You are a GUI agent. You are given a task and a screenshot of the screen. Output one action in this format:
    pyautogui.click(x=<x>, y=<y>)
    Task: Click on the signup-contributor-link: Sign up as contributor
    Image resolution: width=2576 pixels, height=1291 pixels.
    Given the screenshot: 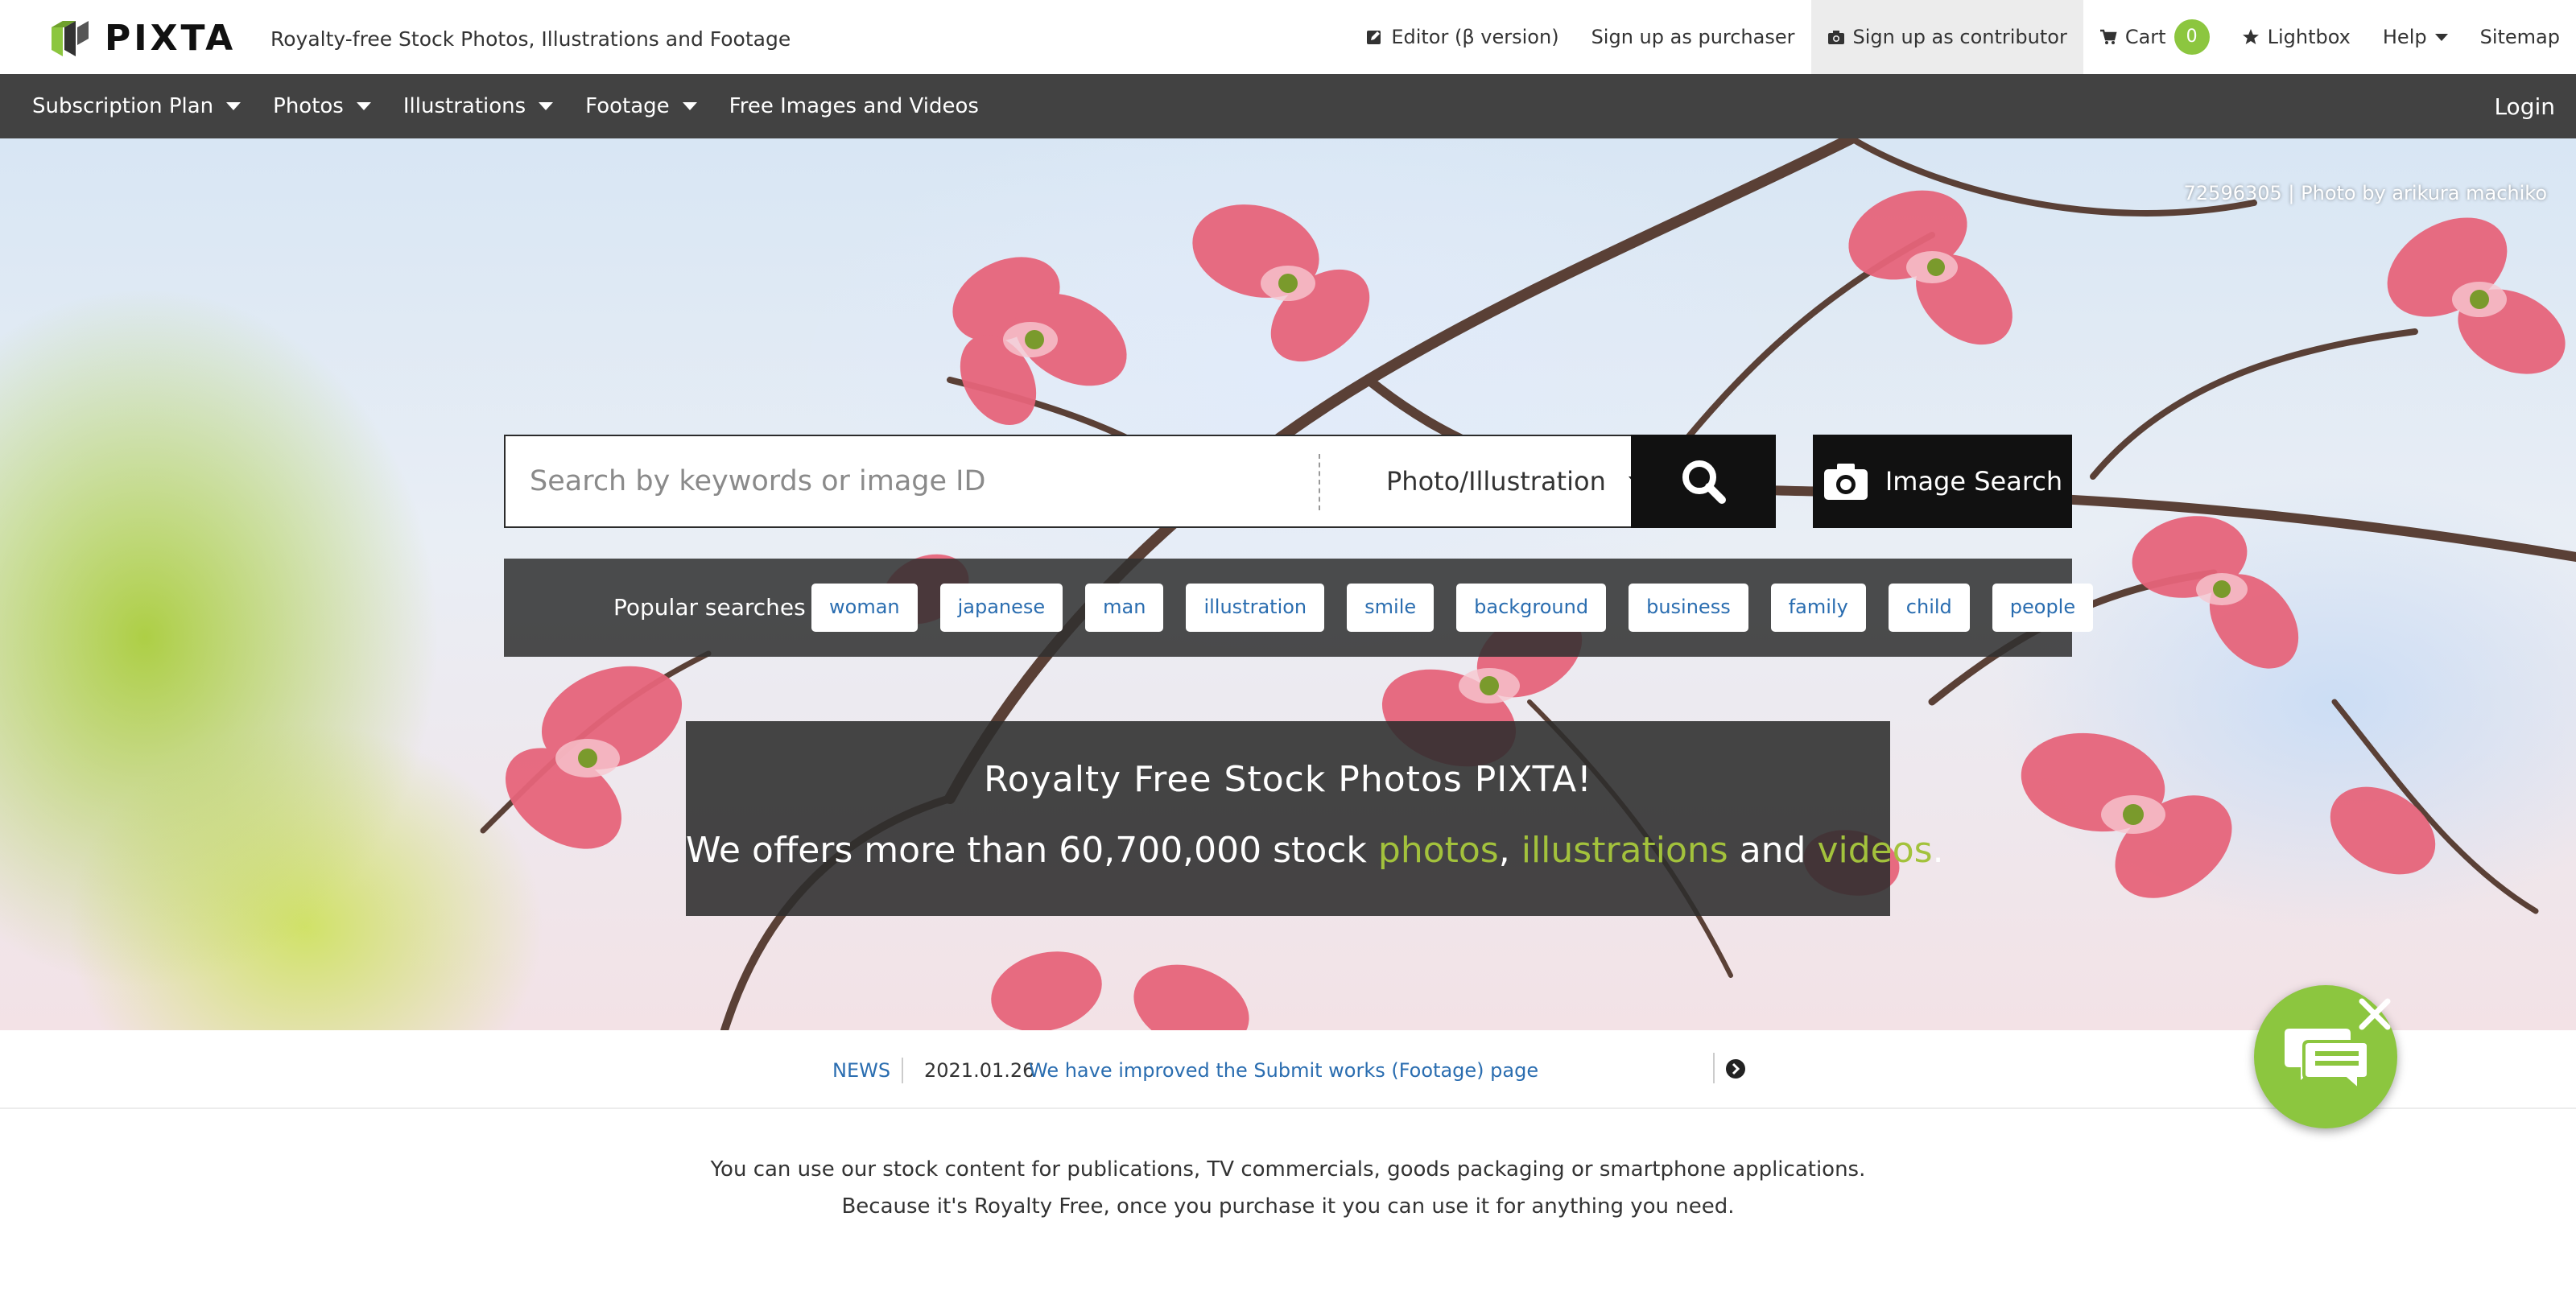 What is the action you would take?
    pyautogui.click(x=1946, y=37)
    